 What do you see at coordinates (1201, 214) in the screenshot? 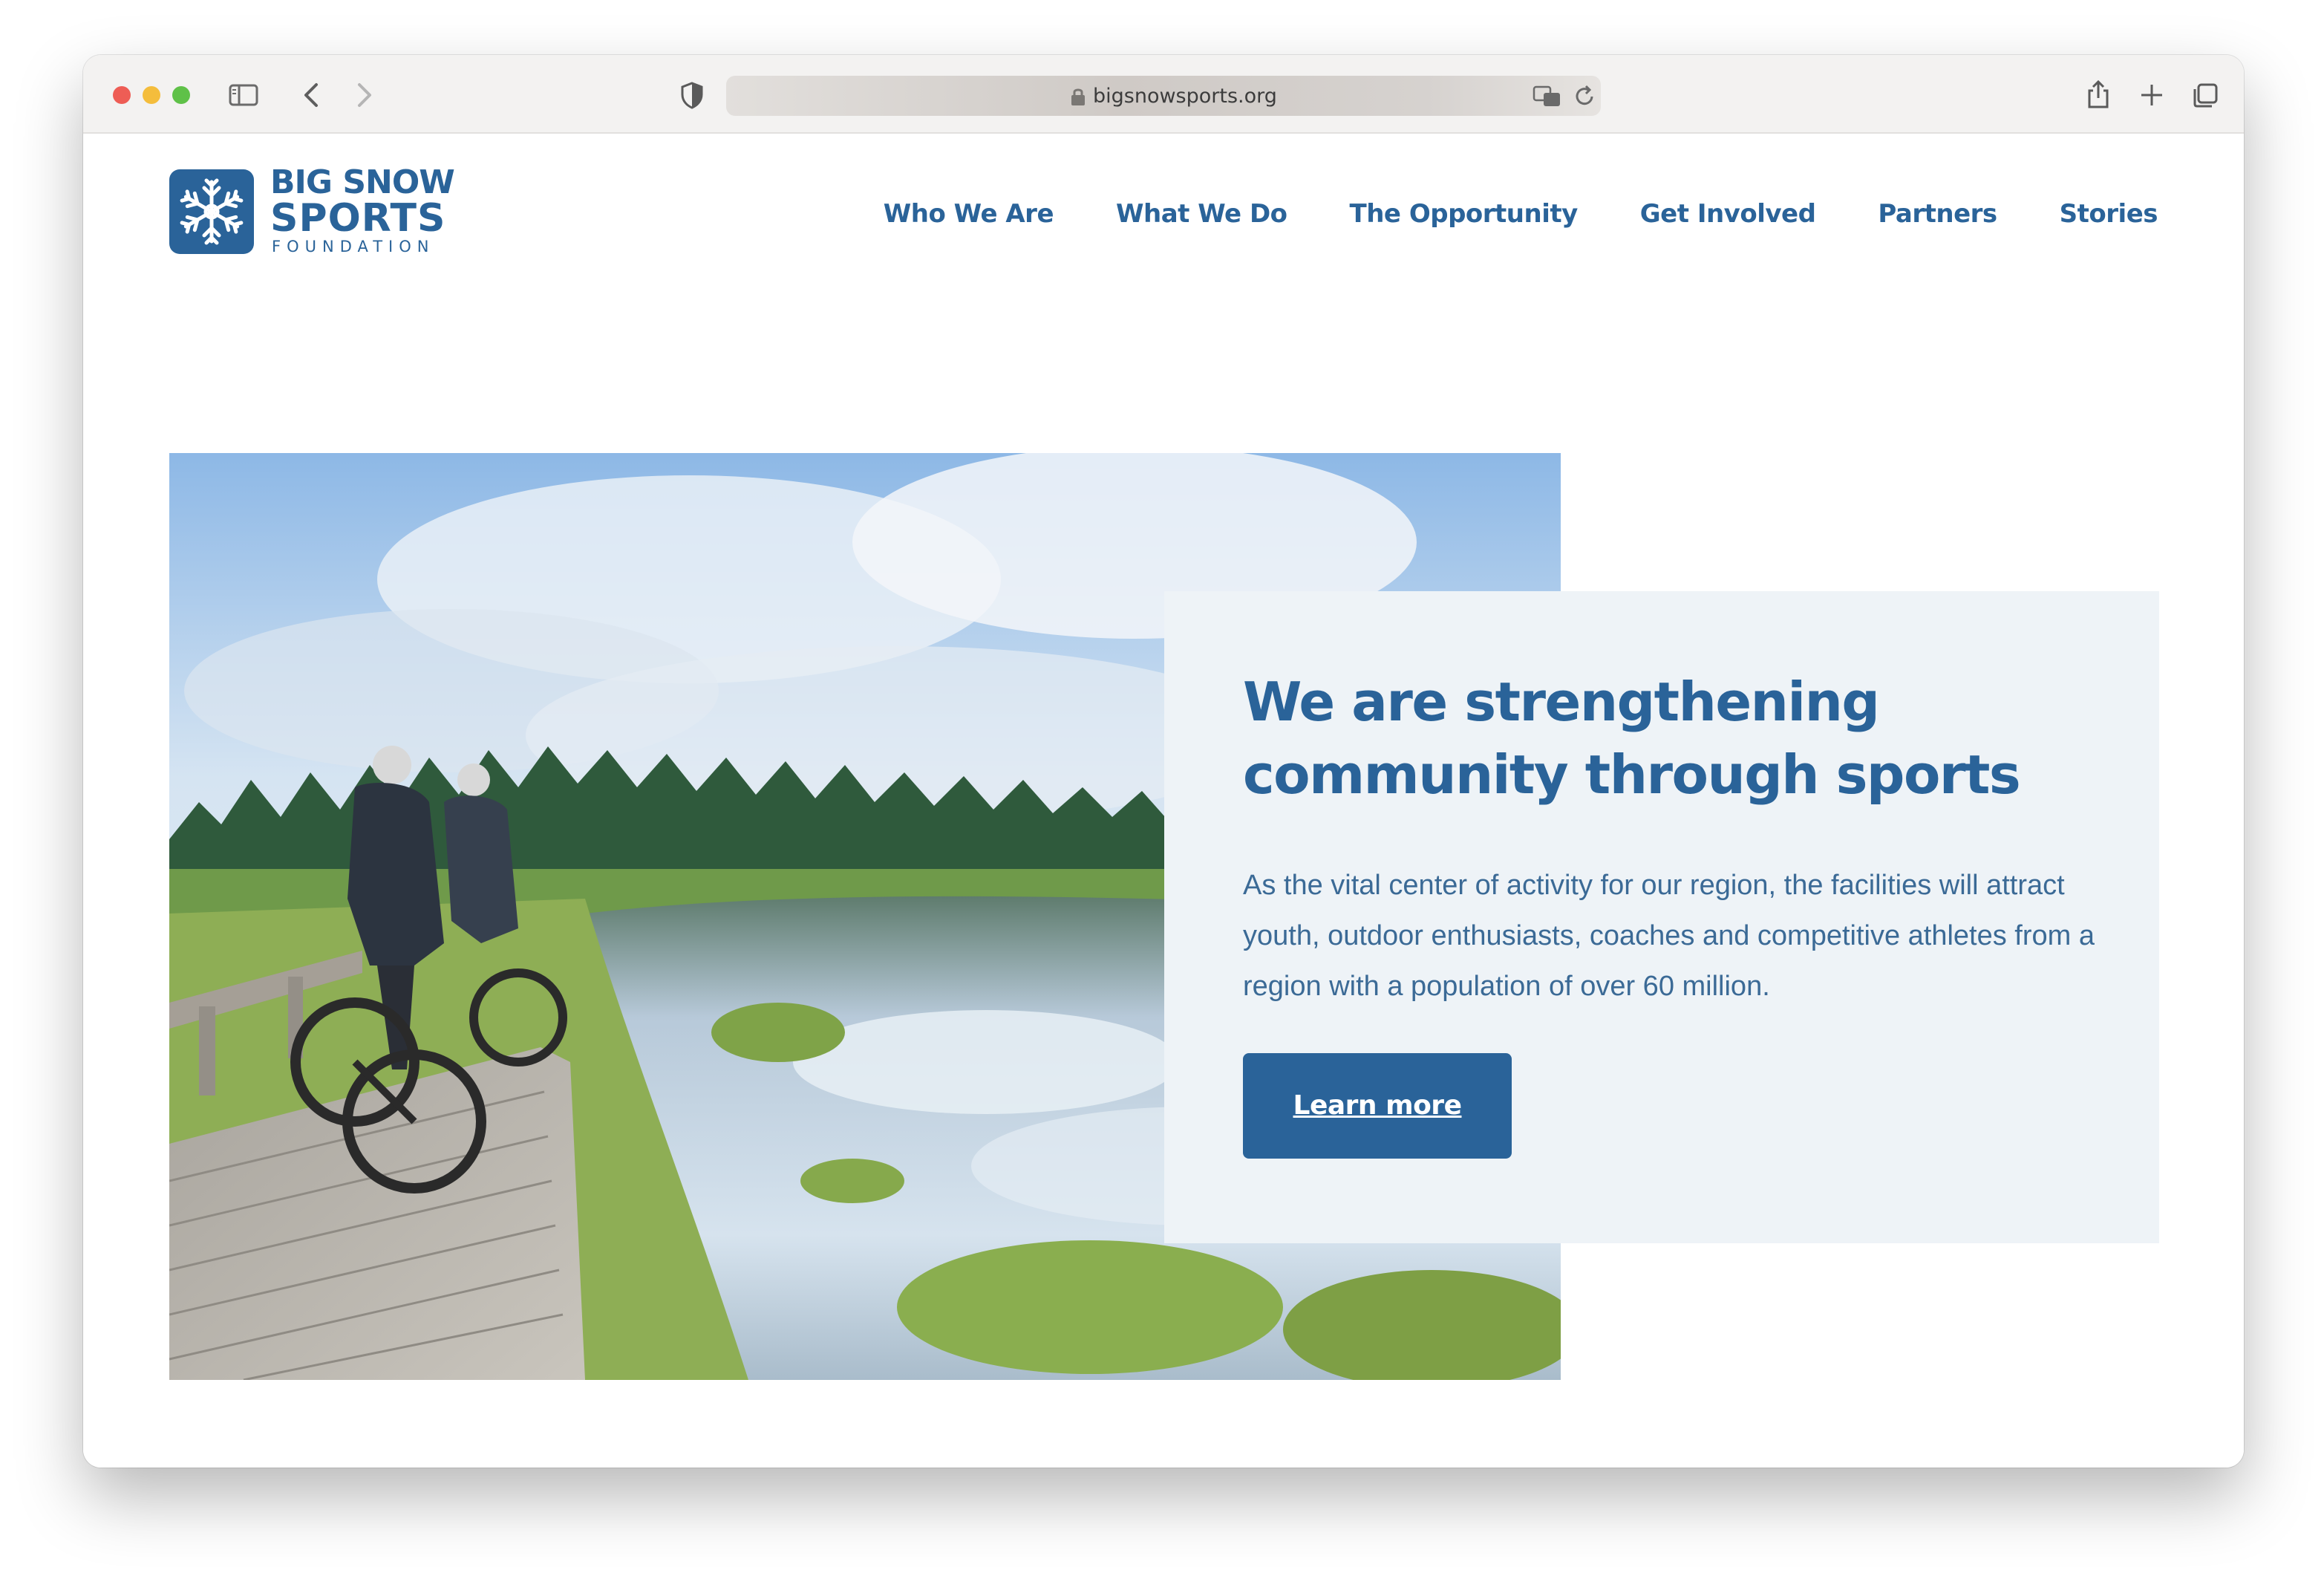
I see `nav-item-what-we-do: What We Do` at bounding box center [1201, 214].